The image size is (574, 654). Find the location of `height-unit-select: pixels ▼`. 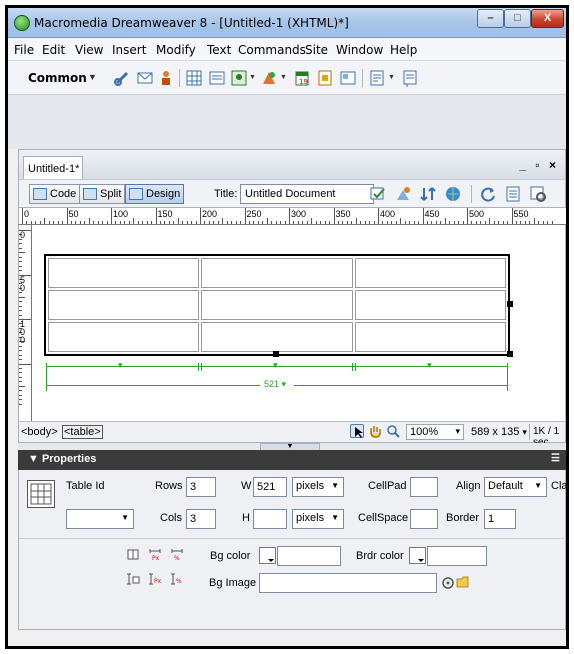

height-unit-select: pixels ▼ is located at coordinates (318, 519).